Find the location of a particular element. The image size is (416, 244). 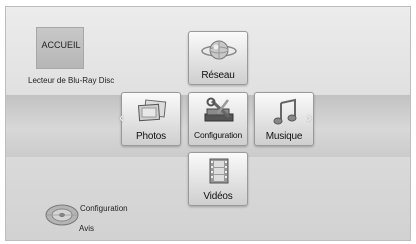

chevron-left-icon: ‹ is located at coordinates (121, 117).